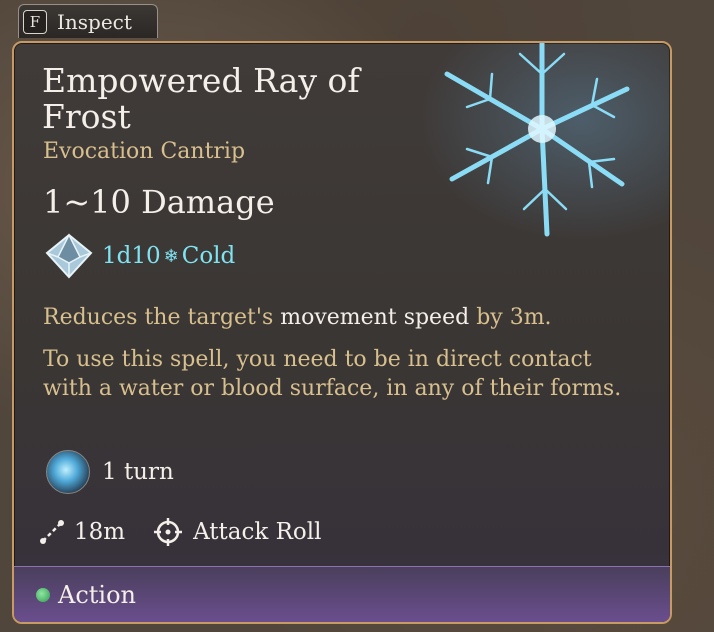 This screenshot has width=714, height=632. I want to click on range-line-icon, so click(52, 532).